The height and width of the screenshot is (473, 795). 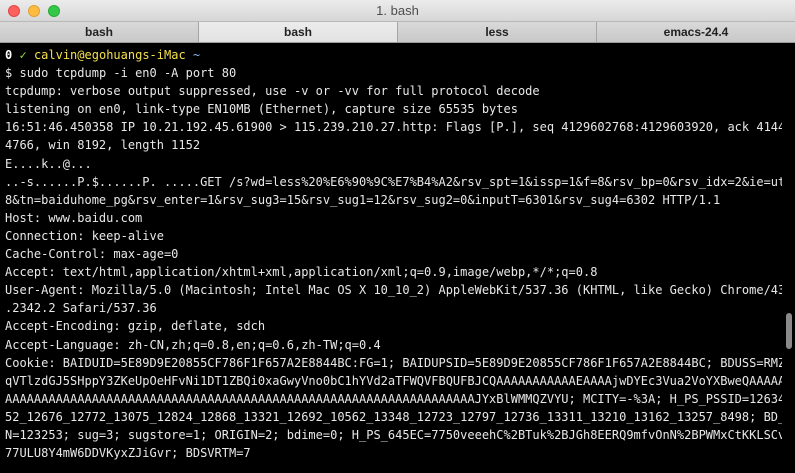 I want to click on tab-bar: bash bash less emacs-24.4, so click(x=397, y=32).